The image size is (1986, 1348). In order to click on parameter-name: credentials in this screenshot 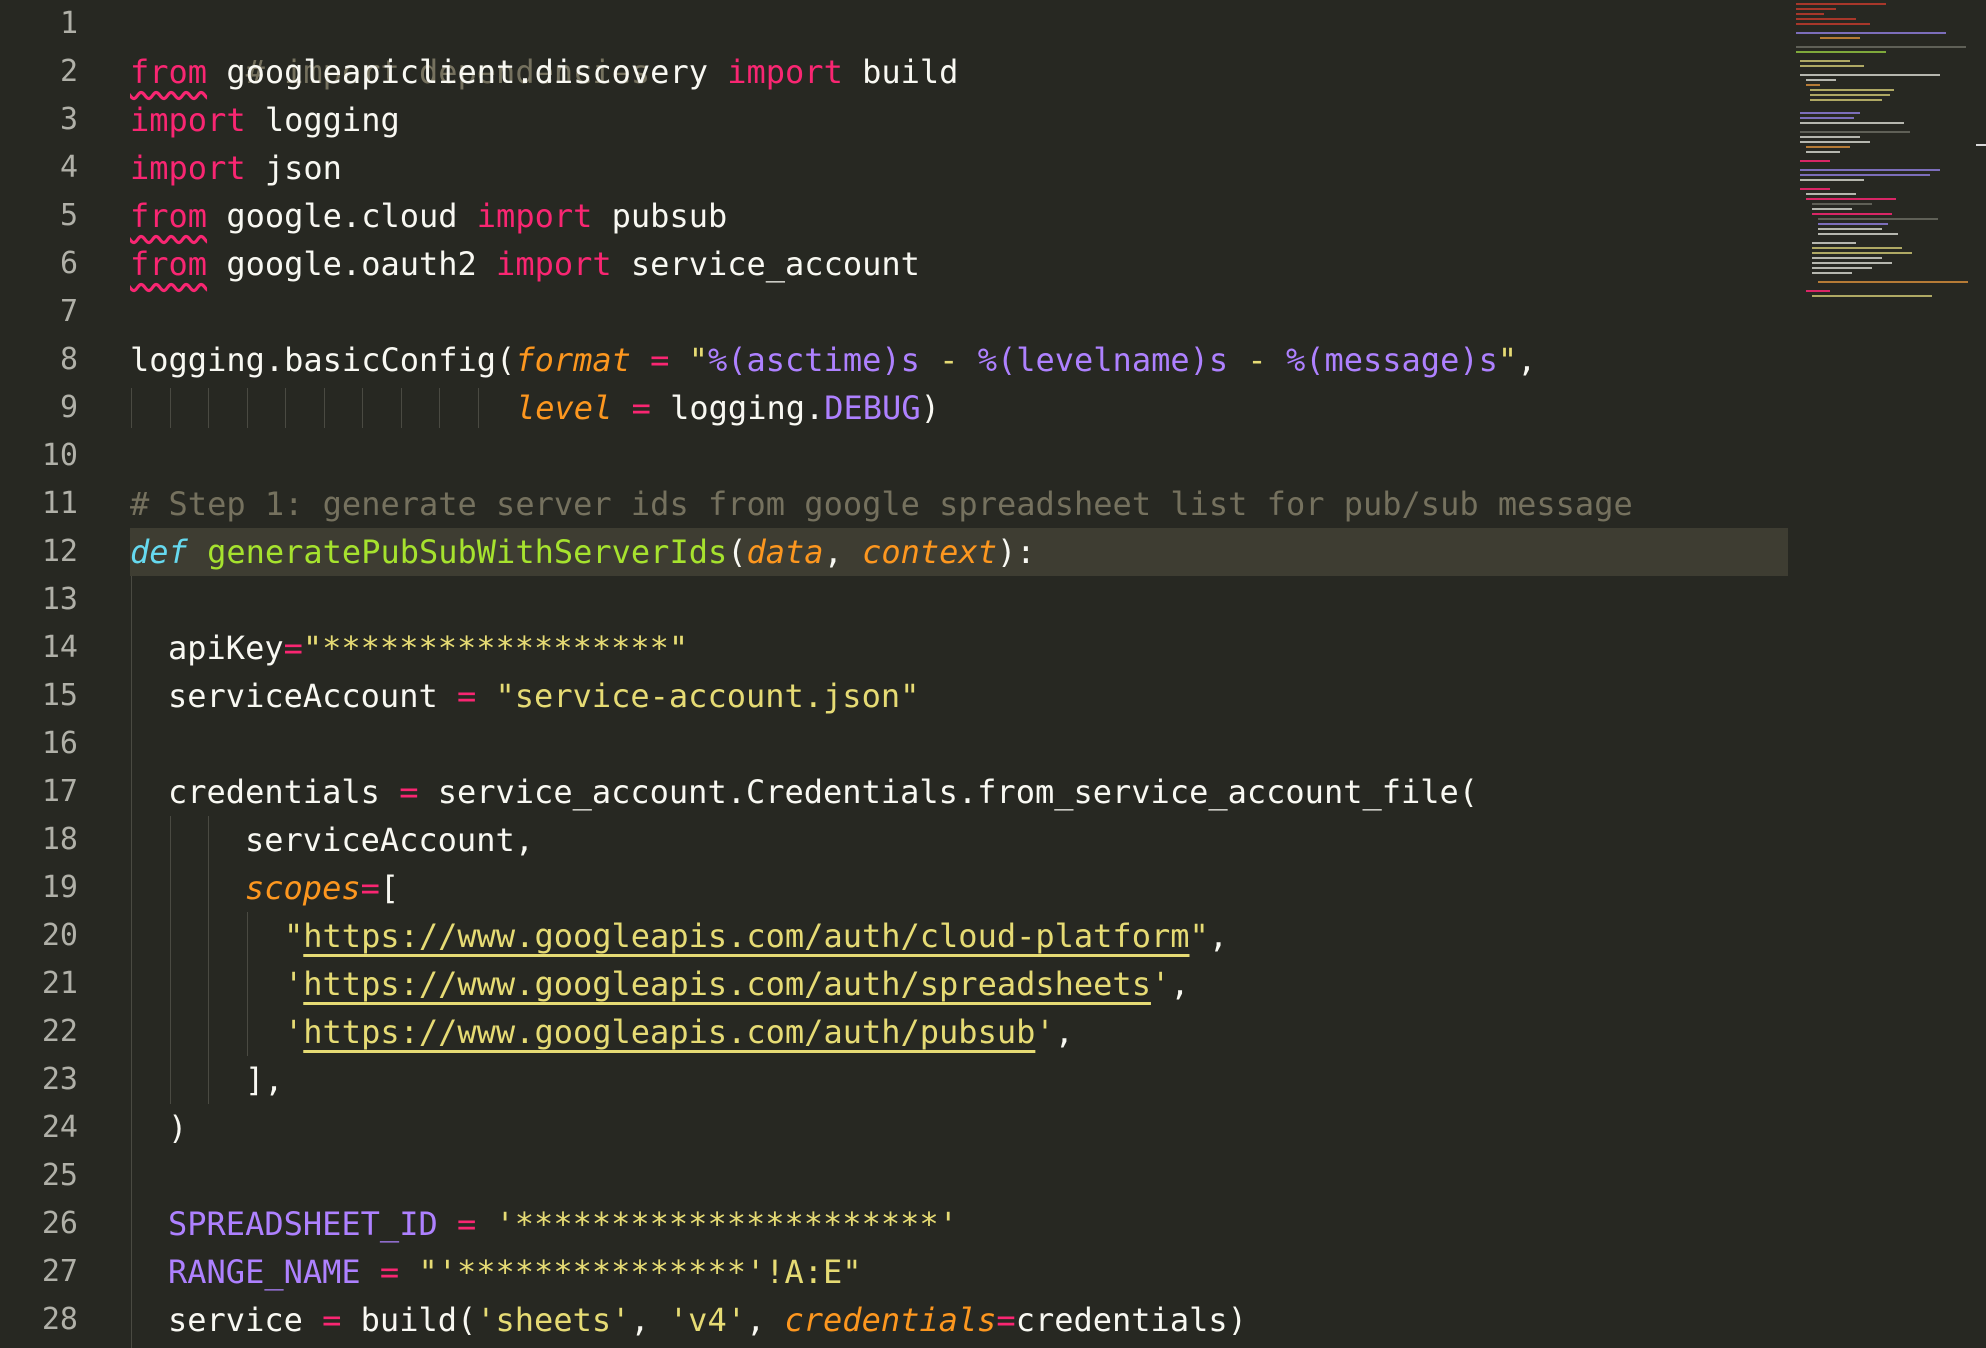, I will do `click(890, 1320)`.